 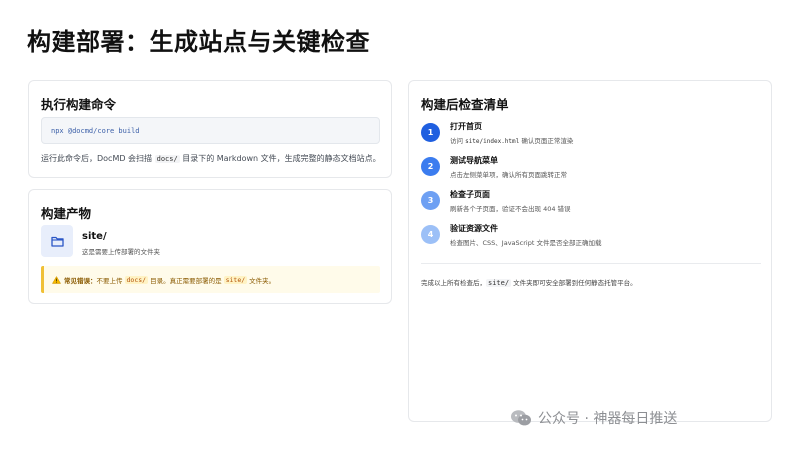 I want to click on checklist-heading: 构建后检查清单, so click(x=465, y=104).